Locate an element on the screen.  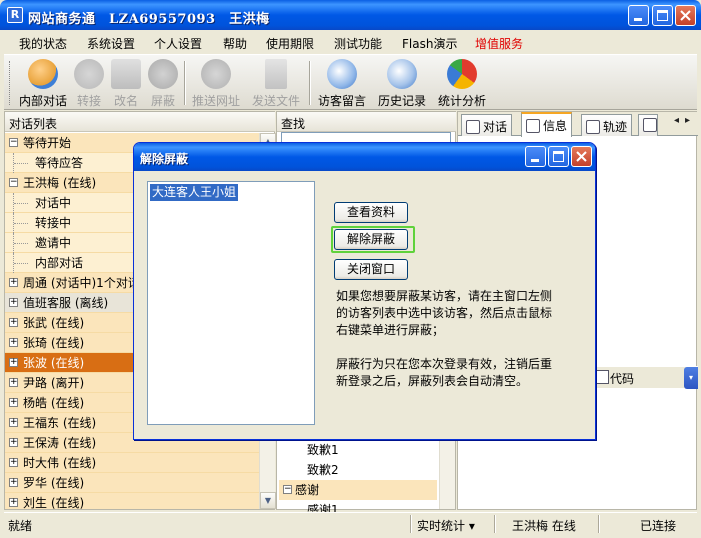
dialog-maximize-button is located at coordinates (558, 156).